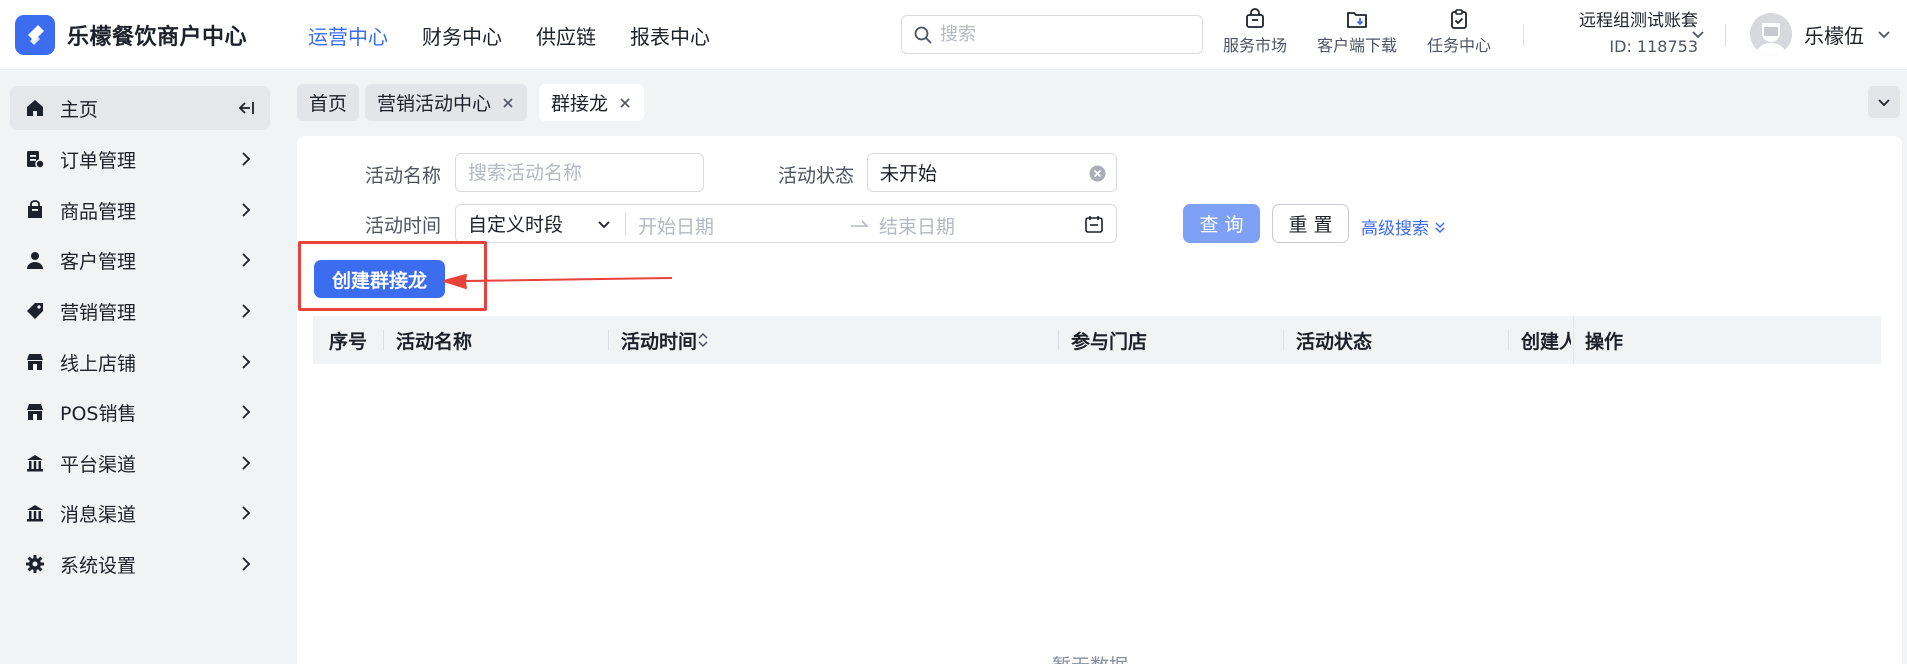  What do you see at coordinates (1546, 341) in the screenshot?
I see `column-header-creator: 创建人` at bounding box center [1546, 341].